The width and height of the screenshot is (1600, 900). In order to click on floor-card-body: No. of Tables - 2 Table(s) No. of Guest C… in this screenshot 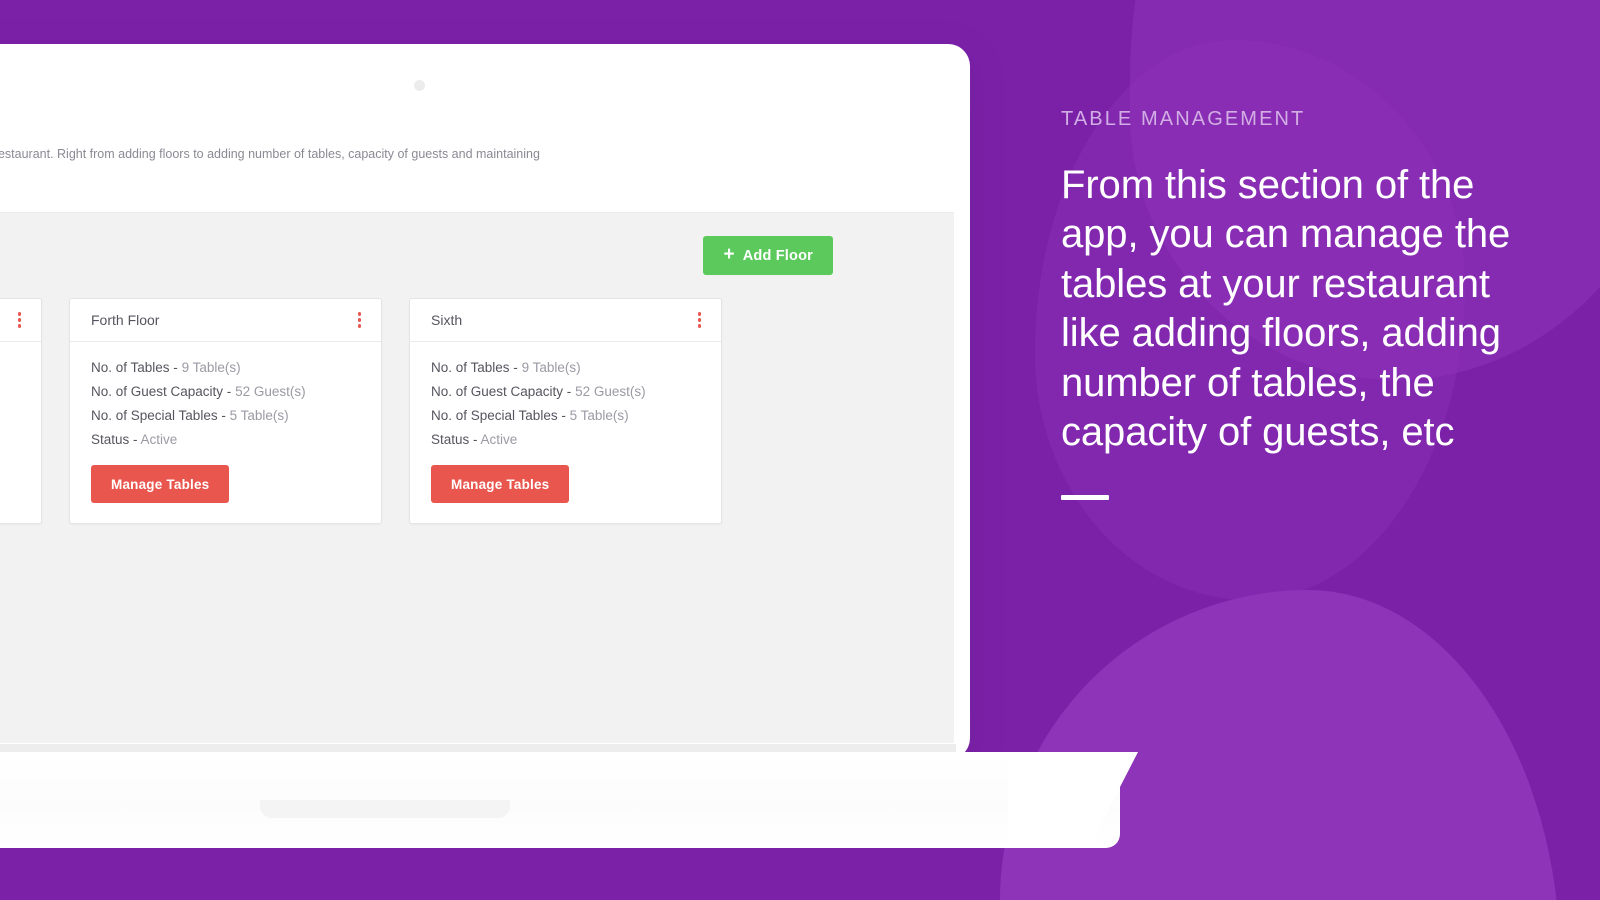, I will do `click(20, 432)`.